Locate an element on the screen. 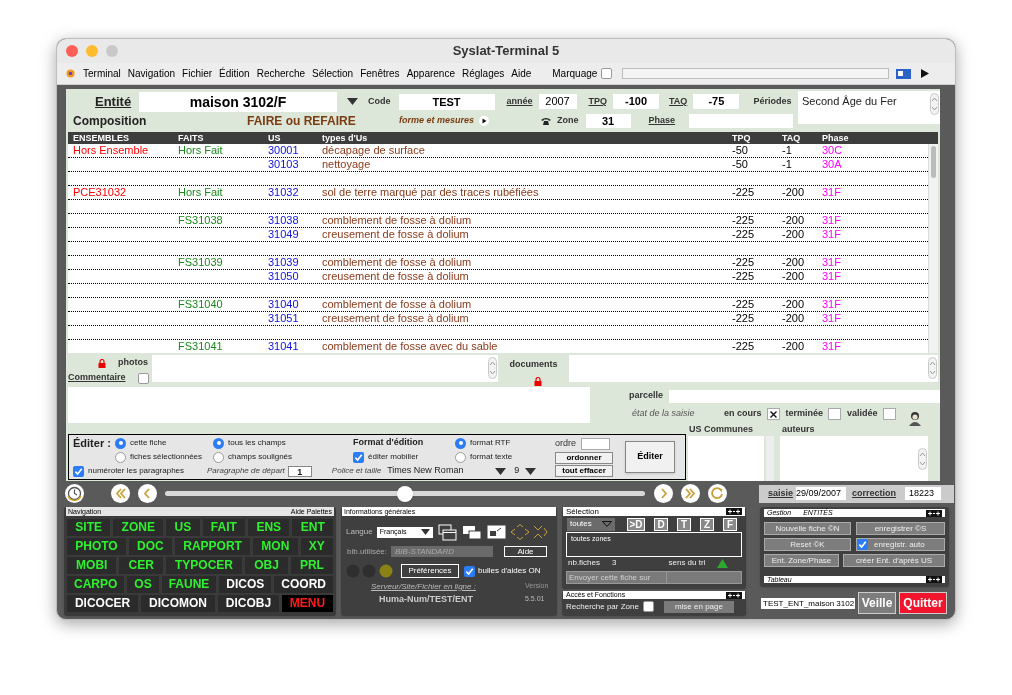 The image size is (1012, 695). resize-icon is located at coordinates (496, 532).